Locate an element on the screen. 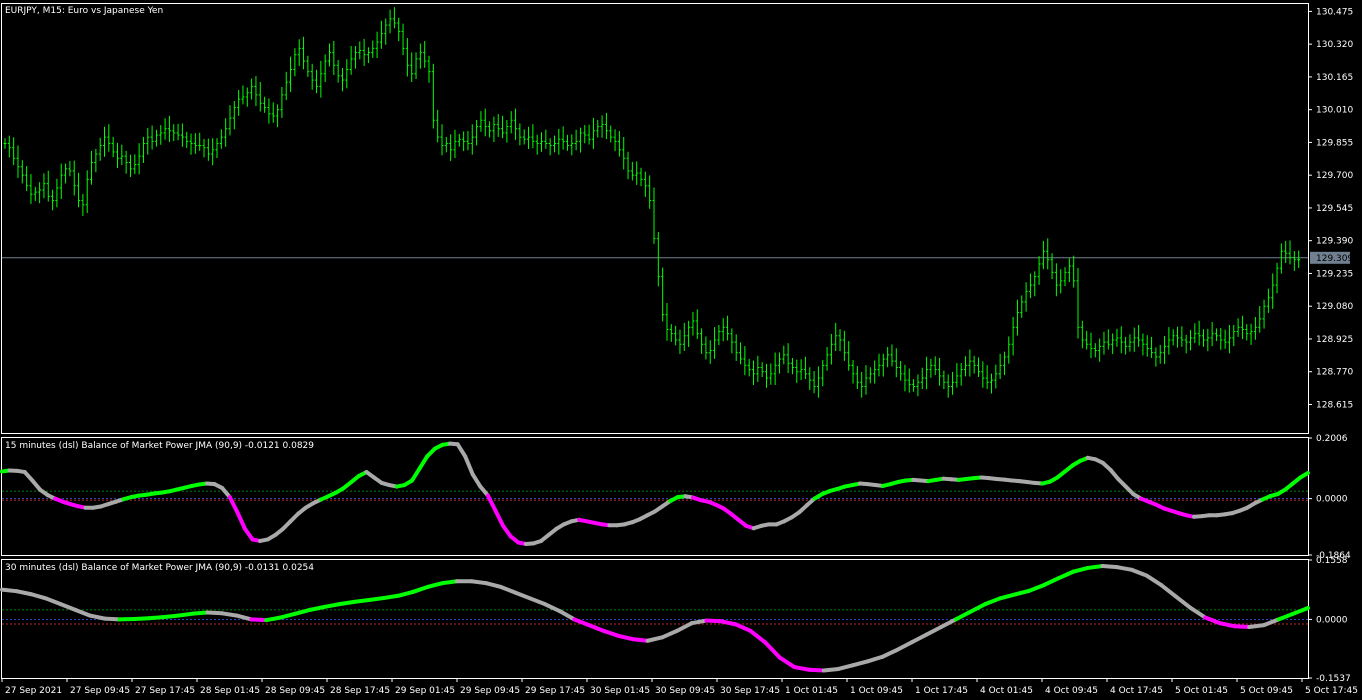  time-tick-label: 5 Oct 01:45 is located at coordinates (1201, 691).